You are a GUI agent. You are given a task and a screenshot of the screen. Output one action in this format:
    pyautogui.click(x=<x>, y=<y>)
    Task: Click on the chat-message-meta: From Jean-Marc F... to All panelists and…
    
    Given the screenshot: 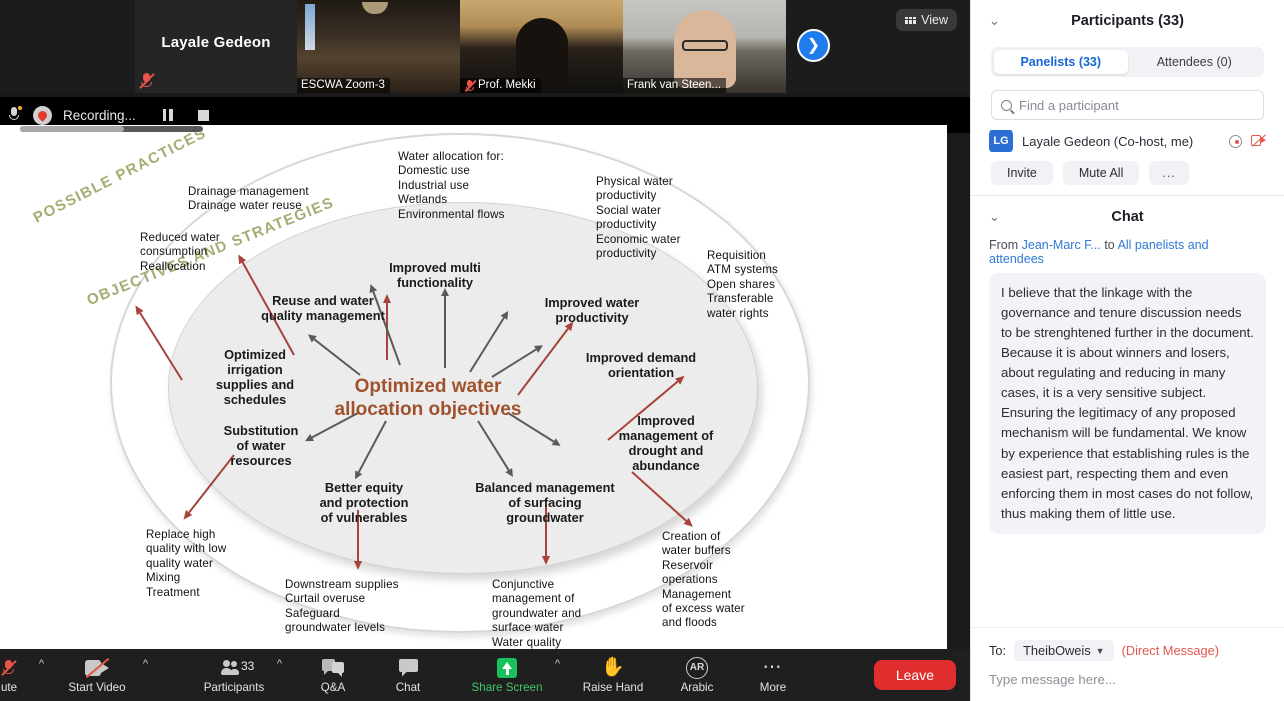 What is the action you would take?
    pyautogui.click(x=1127, y=252)
    